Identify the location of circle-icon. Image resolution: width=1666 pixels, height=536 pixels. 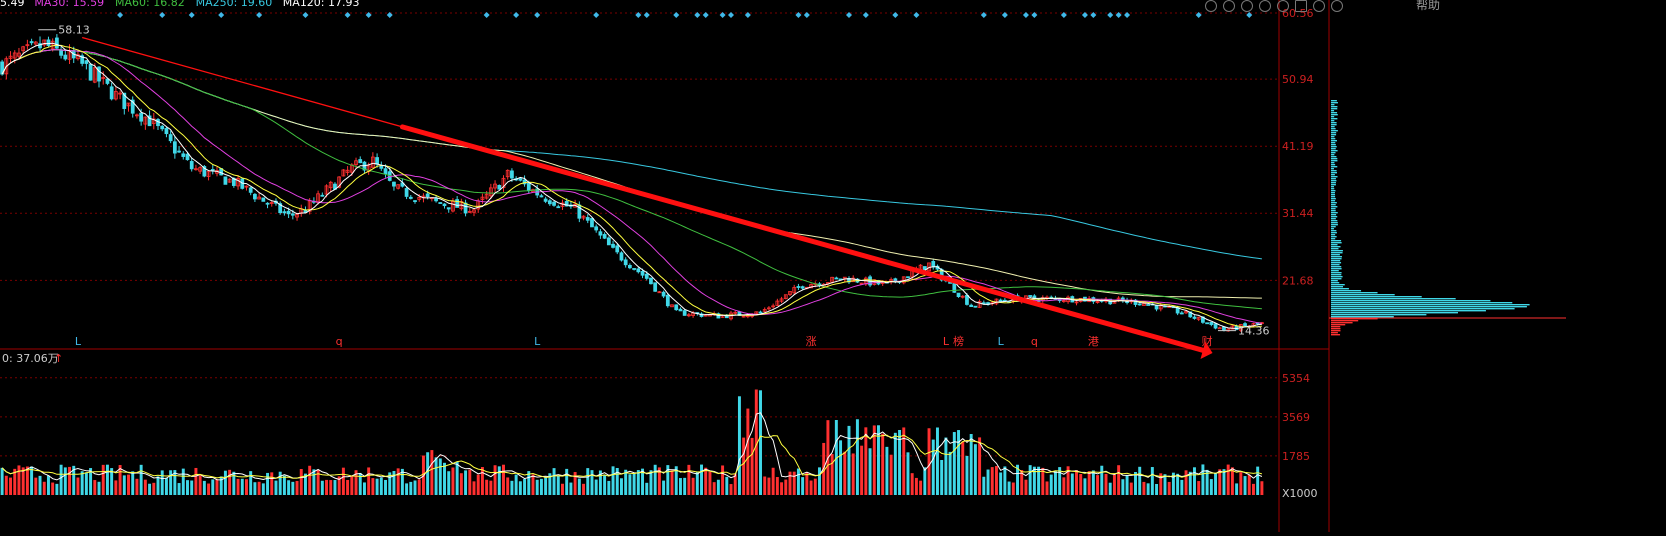
(1265, 6).